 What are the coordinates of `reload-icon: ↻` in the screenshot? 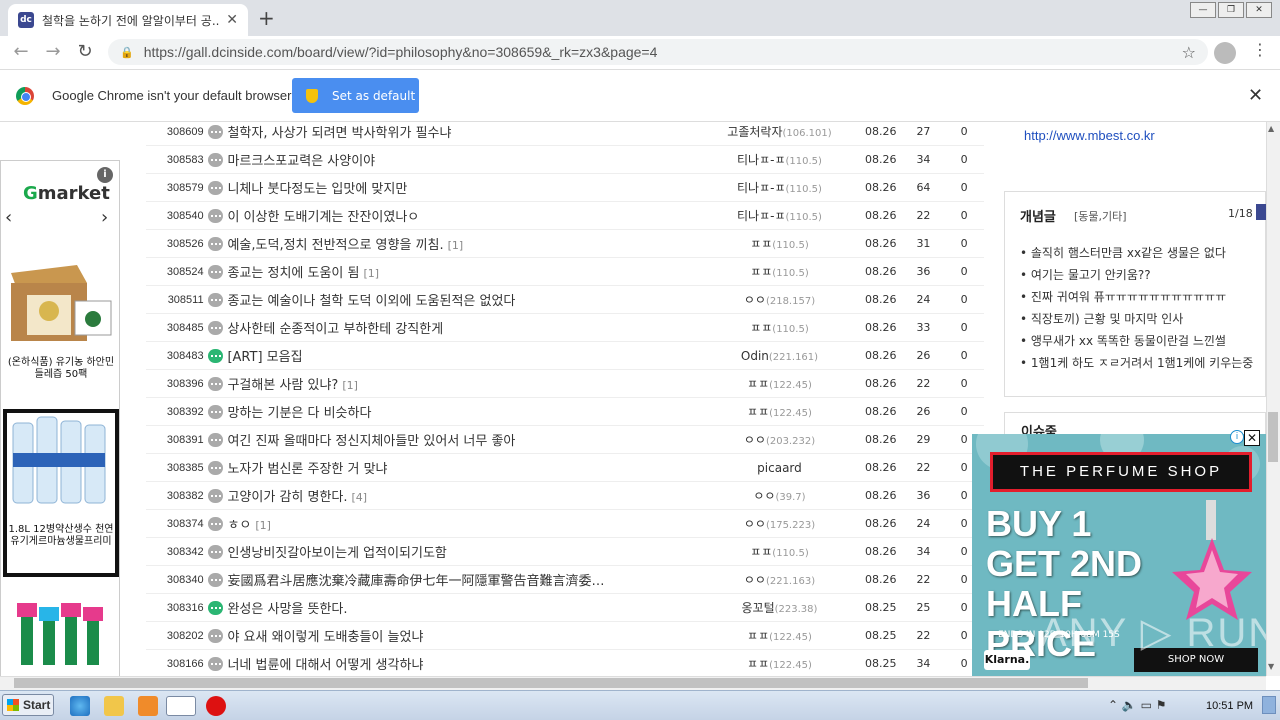 It's located at (85, 52).